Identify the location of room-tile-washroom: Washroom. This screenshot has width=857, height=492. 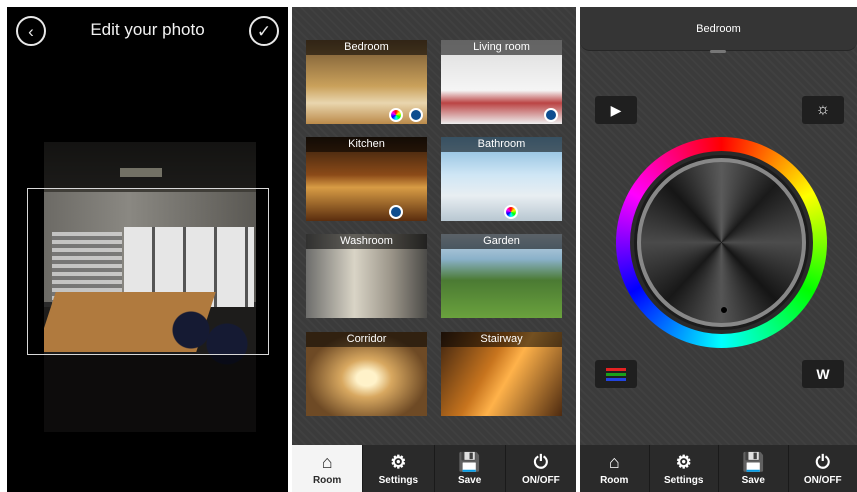
(366, 276).